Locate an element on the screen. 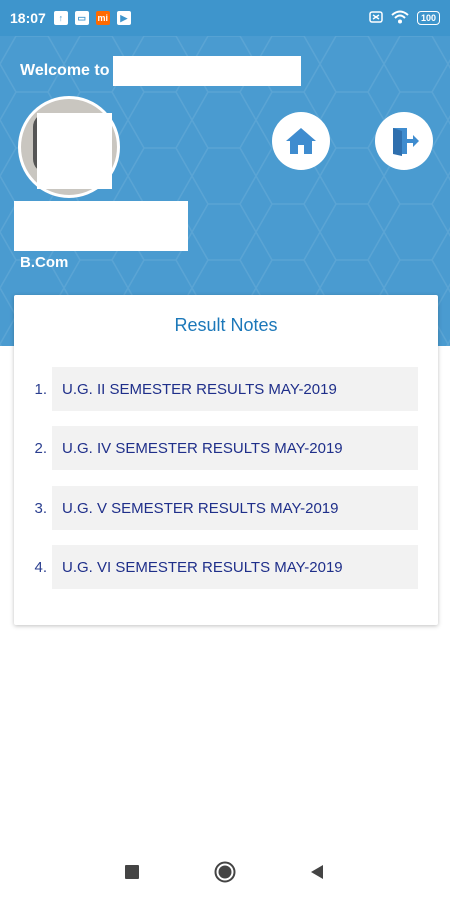  list-item: 3. U.G. V SEMESTER RESULTS MAY-2019 is located at coordinates (226, 508).